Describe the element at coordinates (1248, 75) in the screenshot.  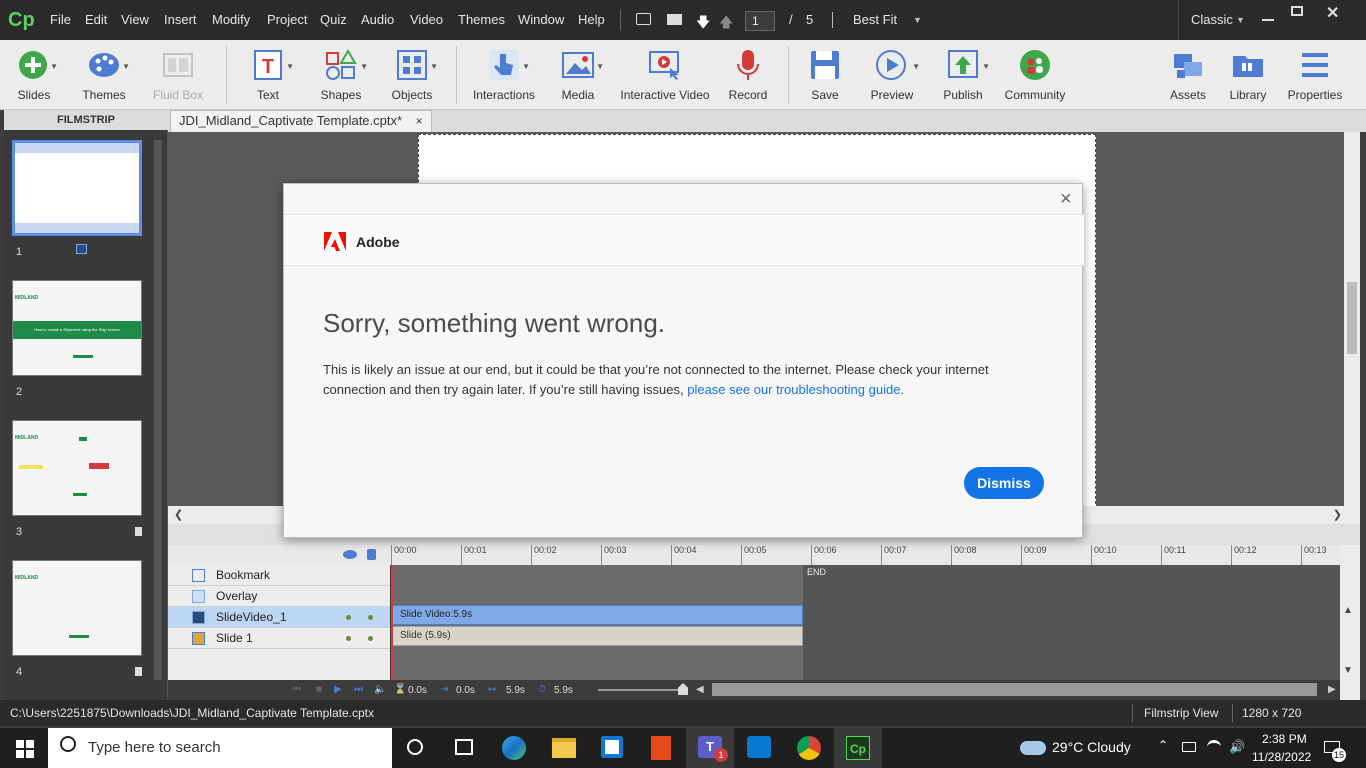
I see `library-button: Library` at that location.